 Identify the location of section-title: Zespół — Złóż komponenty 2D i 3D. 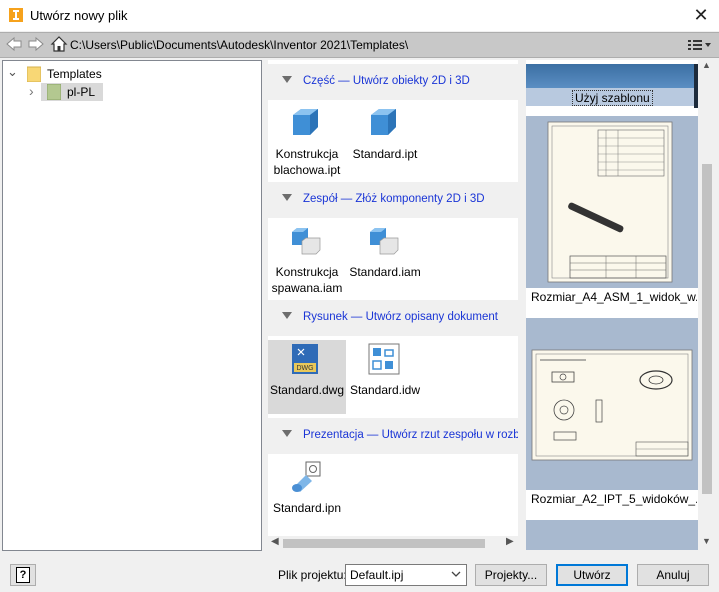
(394, 199).